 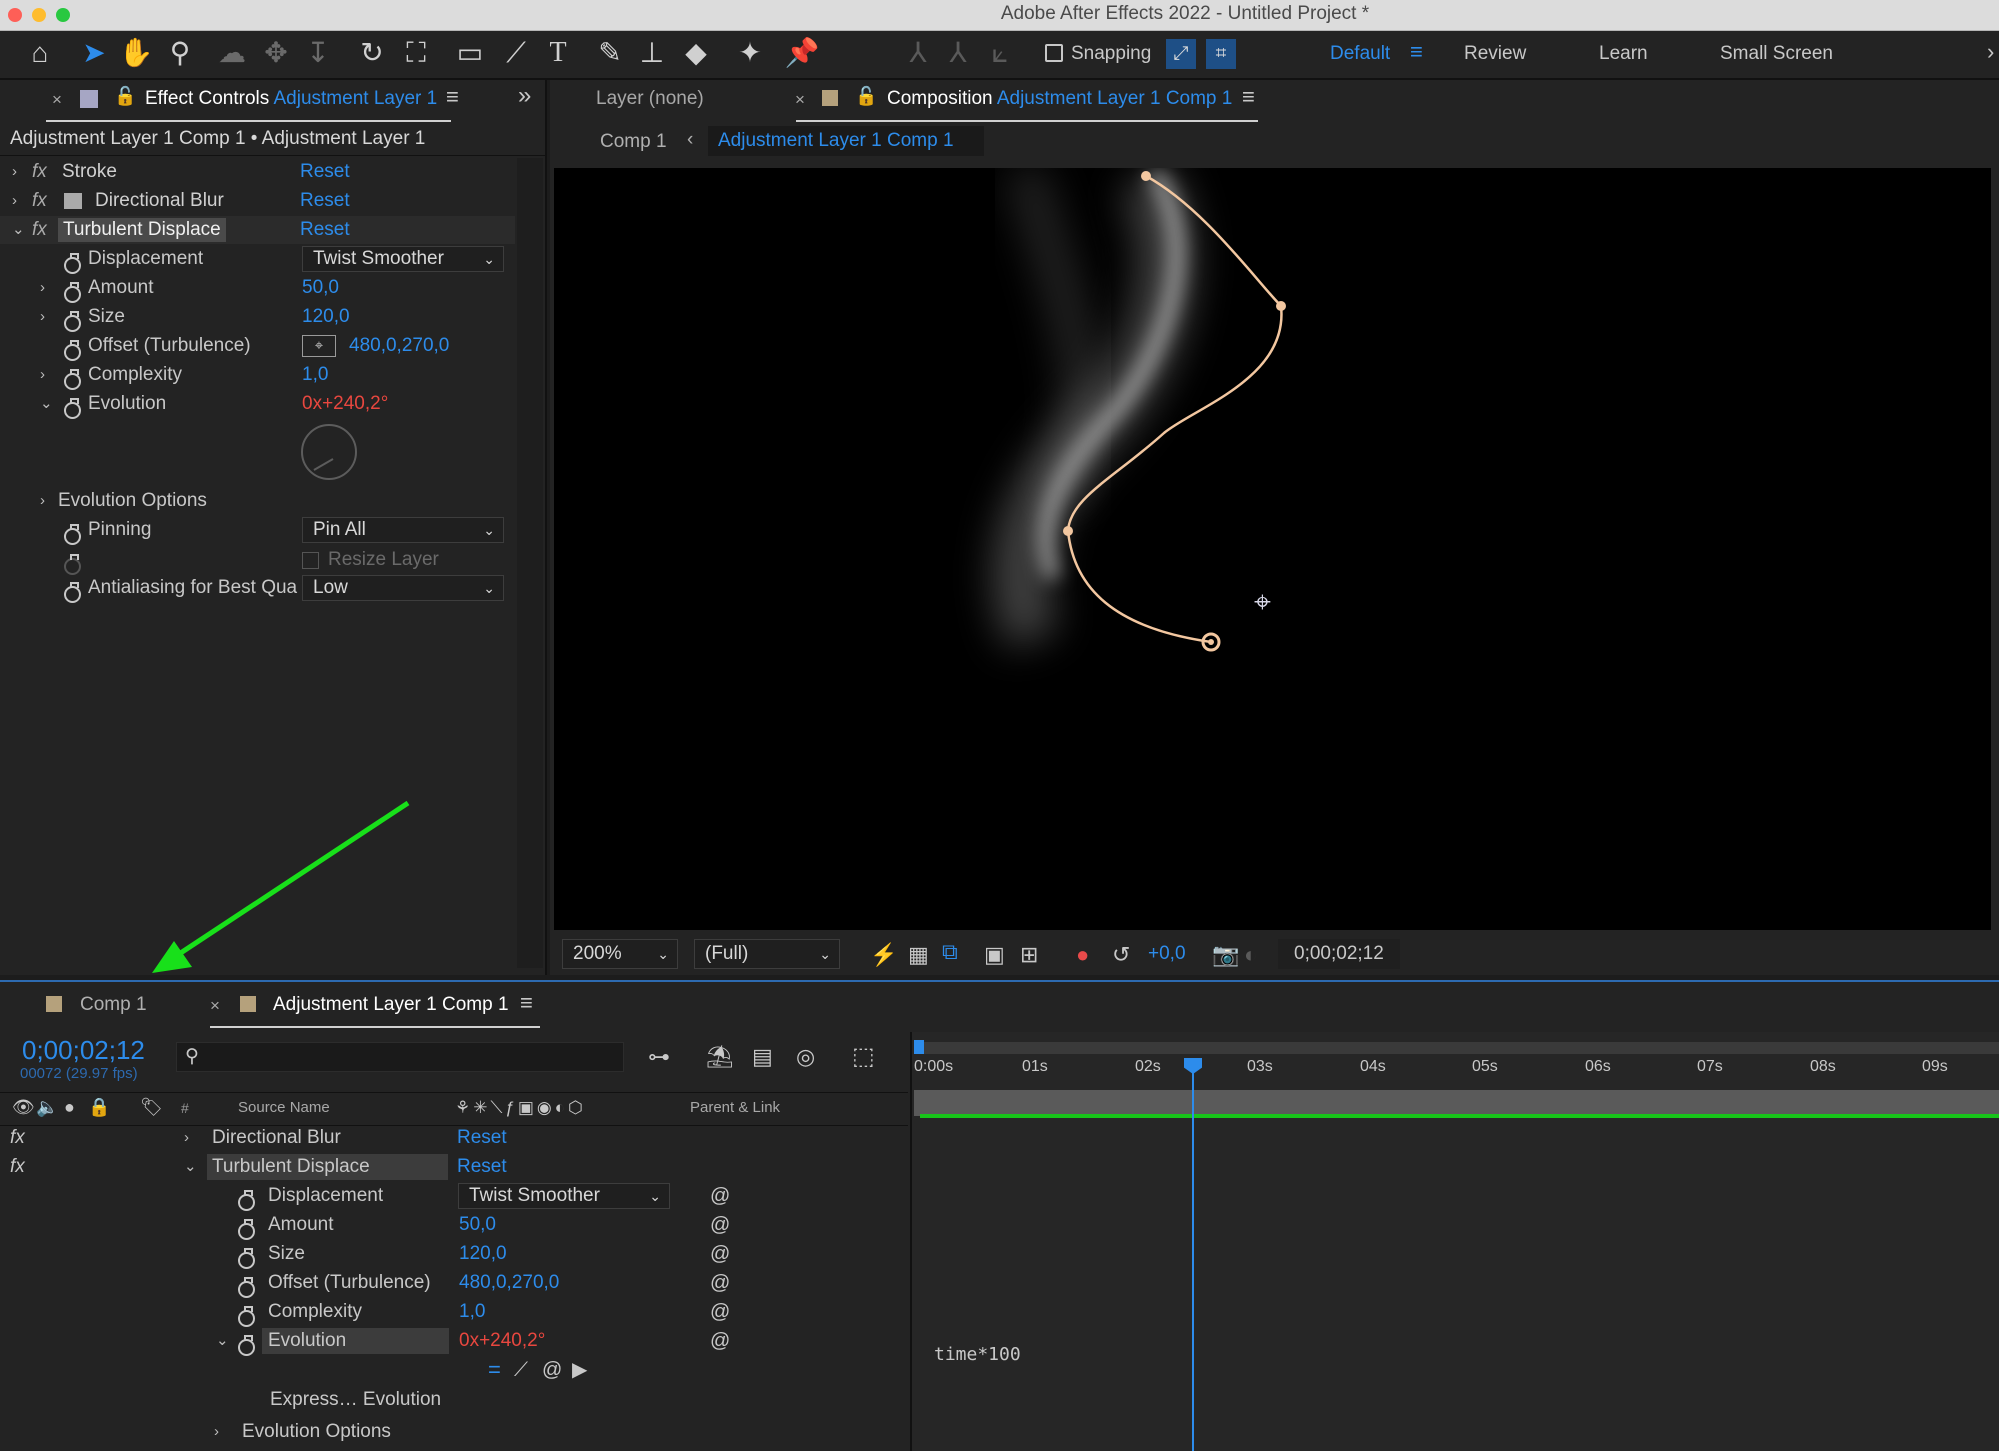 What do you see at coordinates (400, 1057) in the screenshot?
I see `timeline-search-input: ⚲` at bounding box center [400, 1057].